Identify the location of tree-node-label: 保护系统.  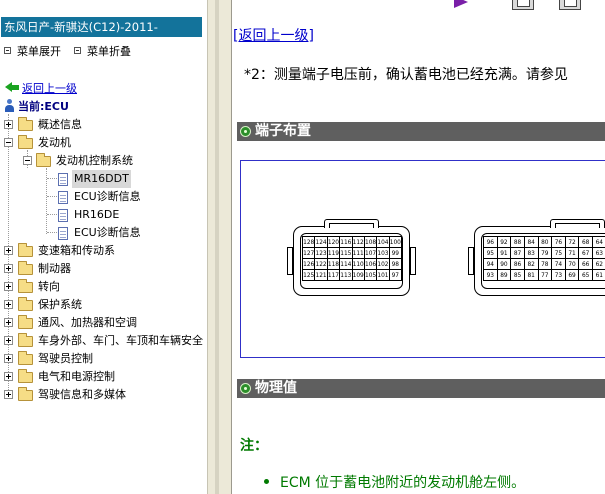
(60, 305).